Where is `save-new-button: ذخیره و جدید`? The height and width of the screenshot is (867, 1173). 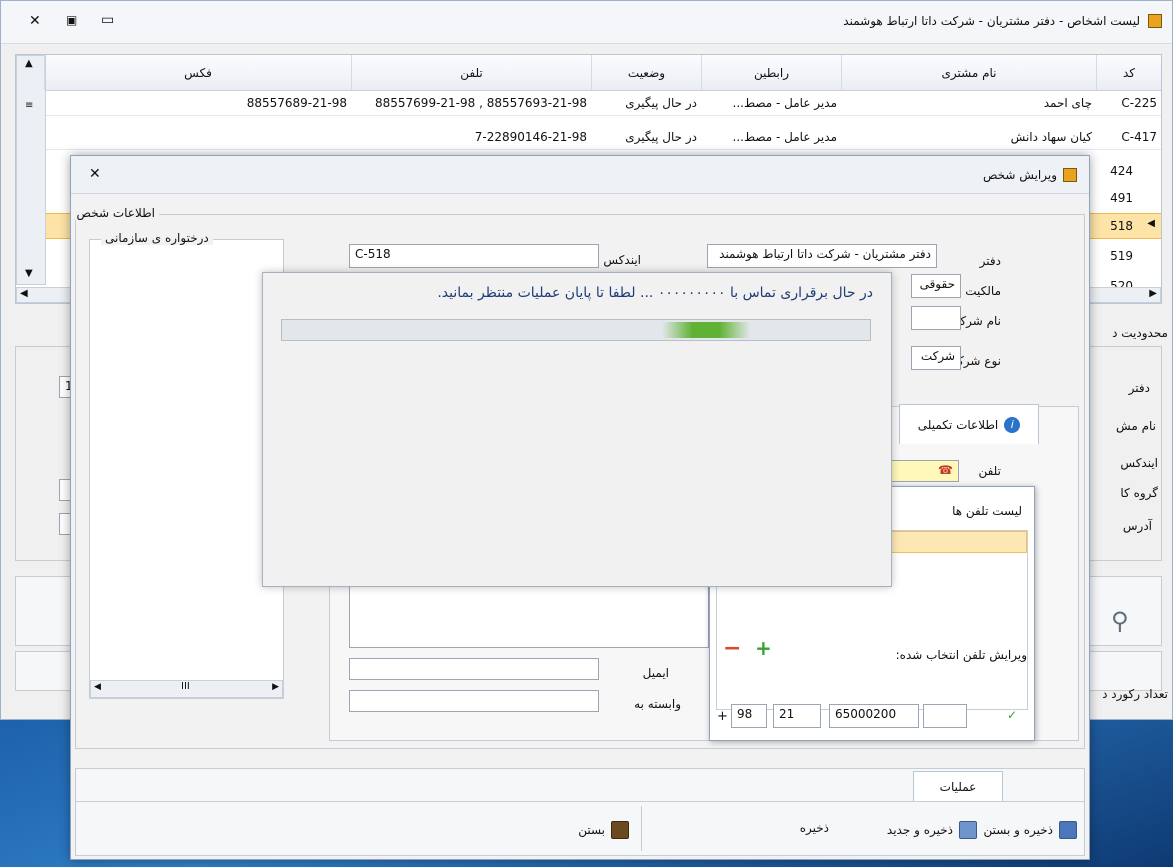 save-new-button: ذخیره و جدید is located at coordinates (932, 830).